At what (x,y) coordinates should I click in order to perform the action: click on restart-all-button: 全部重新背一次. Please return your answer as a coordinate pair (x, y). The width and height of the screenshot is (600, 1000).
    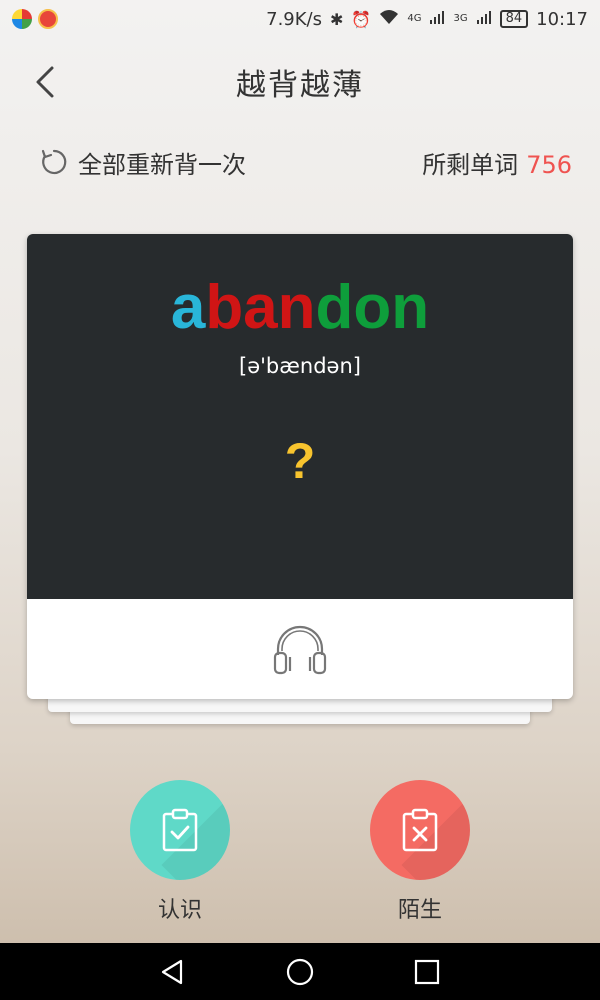
    Looking at the image, I should click on (143, 162).